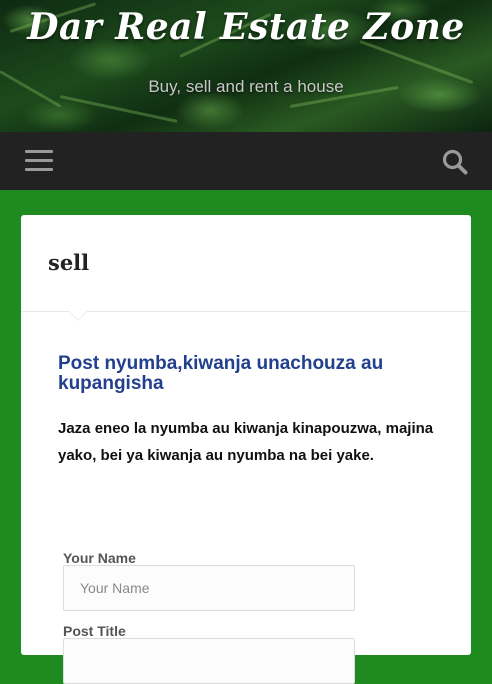 This screenshot has width=492, height=684. I want to click on search-icon, so click(455, 162).